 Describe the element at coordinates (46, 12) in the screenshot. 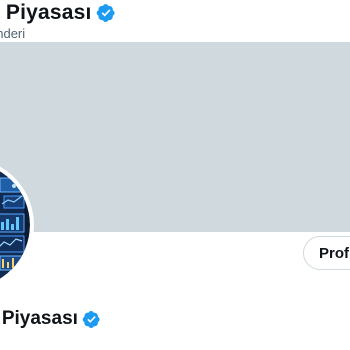

I see `header-name: y Piyasası` at that location.